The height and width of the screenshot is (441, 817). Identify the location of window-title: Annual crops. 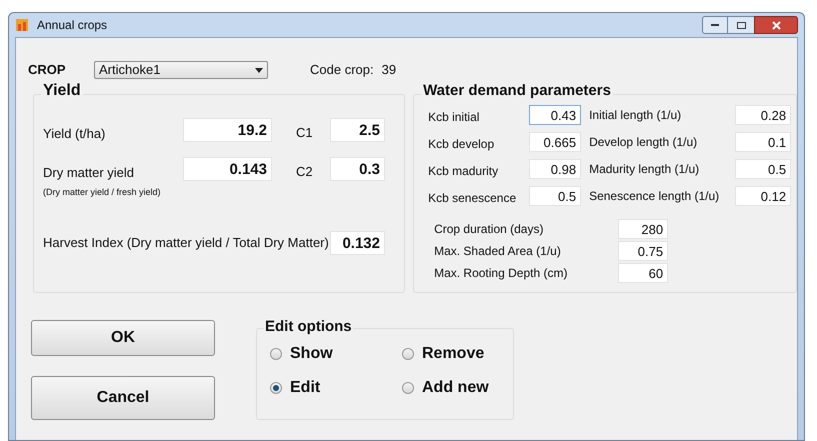
(72, 25).